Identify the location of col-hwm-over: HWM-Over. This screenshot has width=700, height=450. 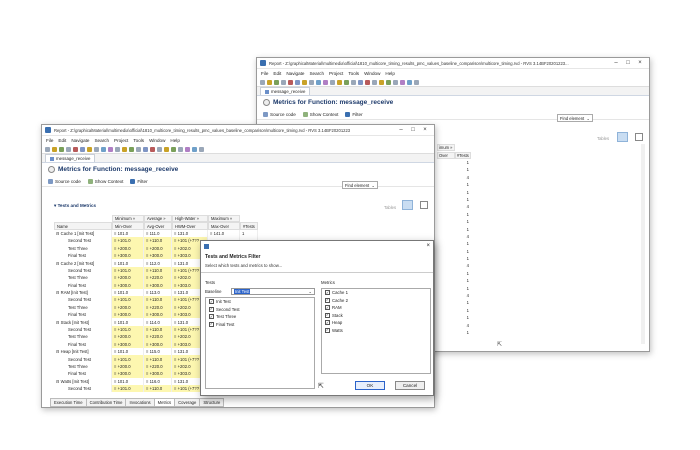
(190, 226).